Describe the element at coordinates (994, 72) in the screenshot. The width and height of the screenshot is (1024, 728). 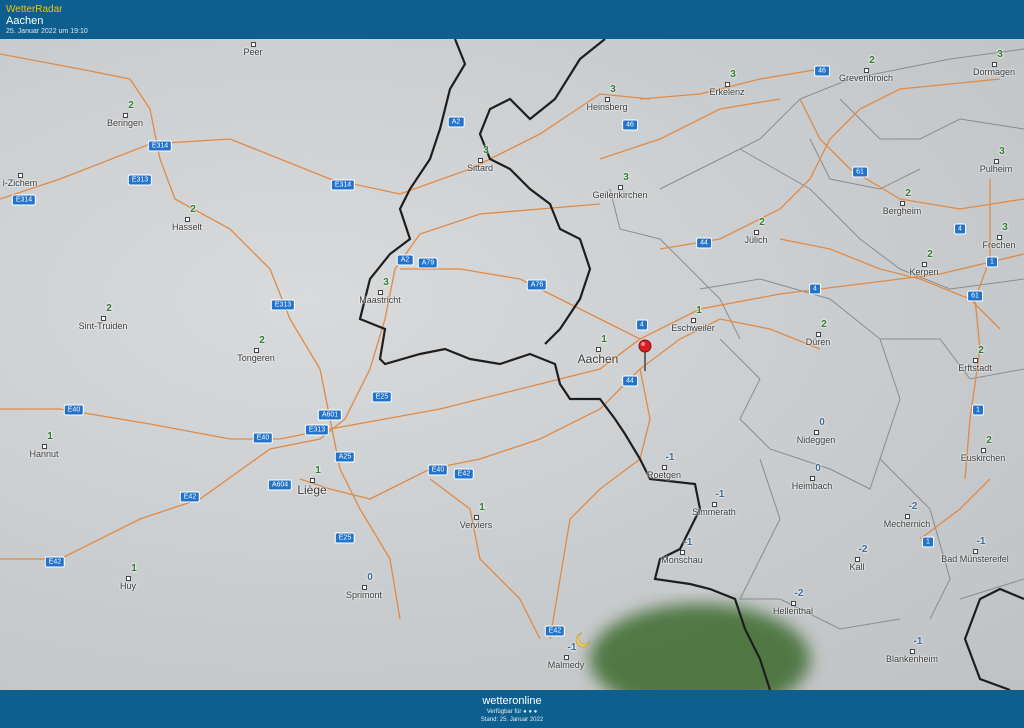
I see `city-label-dormagen: Dormagen` at that location.